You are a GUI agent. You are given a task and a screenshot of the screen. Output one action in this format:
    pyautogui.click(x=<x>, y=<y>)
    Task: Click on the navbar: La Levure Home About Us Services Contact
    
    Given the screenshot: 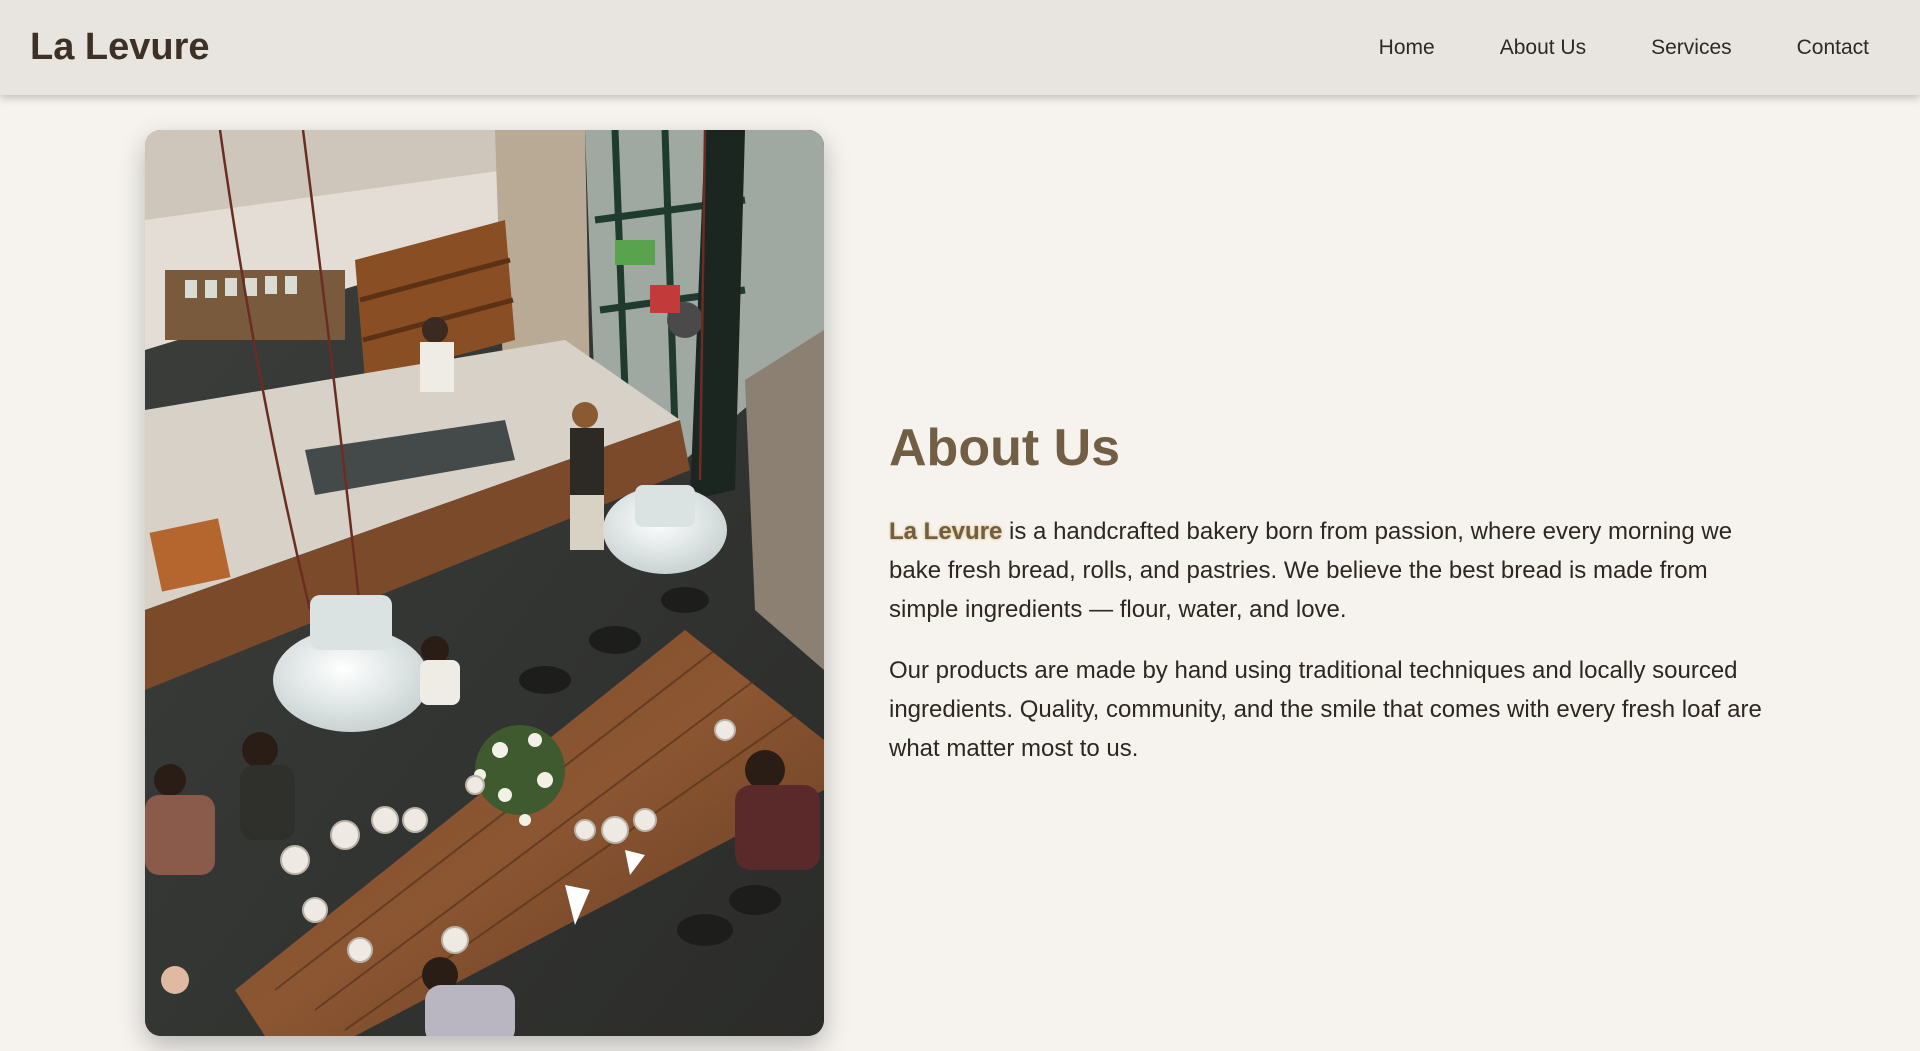 What is the action you would take?
    pyautogui.click(x=960, y=47)
    